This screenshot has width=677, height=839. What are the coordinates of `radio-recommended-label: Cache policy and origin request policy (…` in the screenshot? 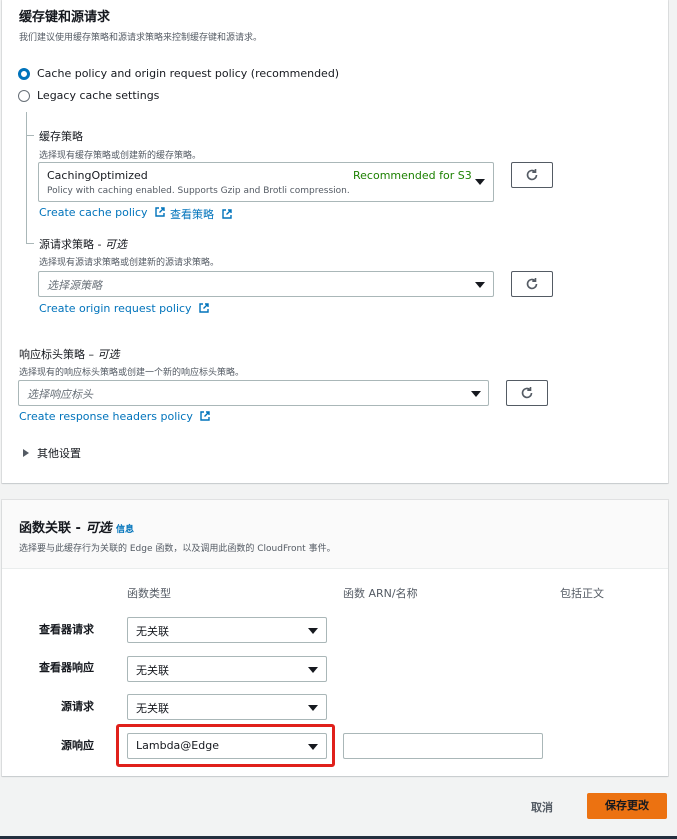 It's located at (188, 73).